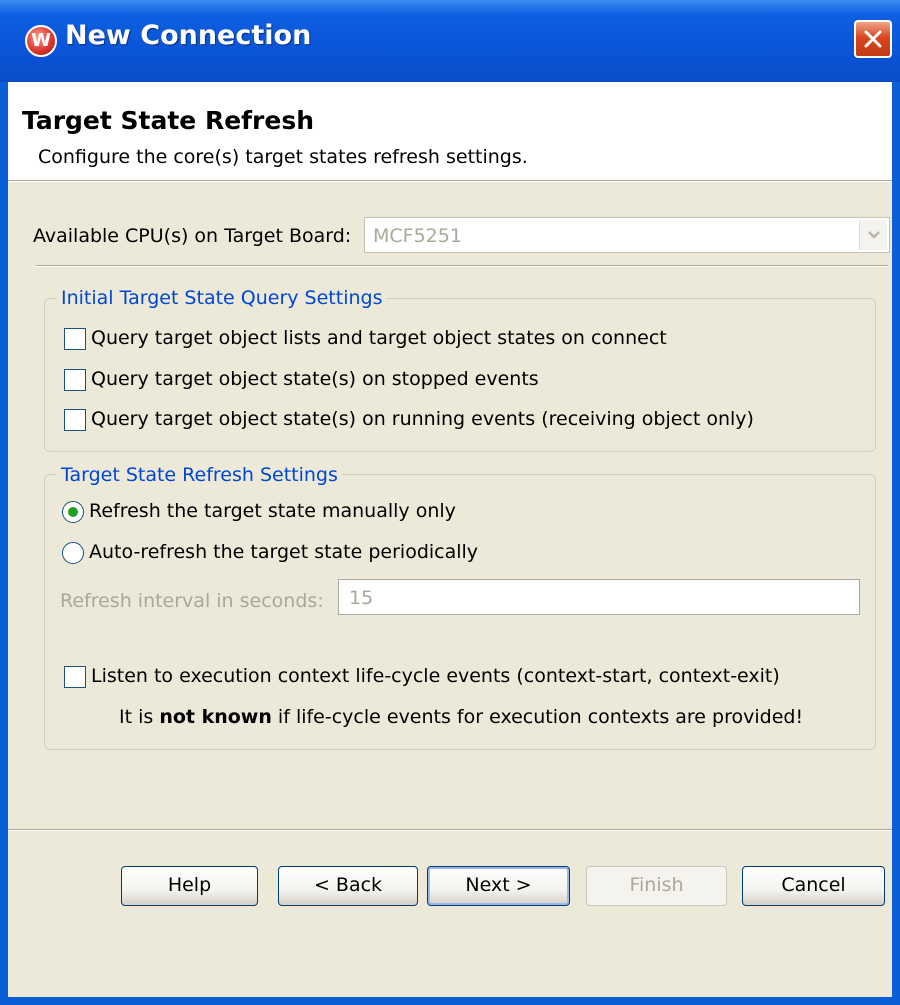 This screenshot has height=1005, width=900. I want to click on title-bar: W New Connection, so click(450, 41).